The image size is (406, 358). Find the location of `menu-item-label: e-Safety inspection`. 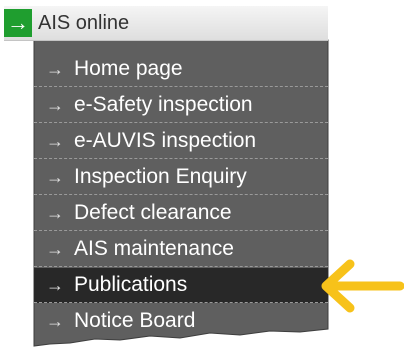

menu-item-label: e-Safety inspection is located at coordinates (163, 104).